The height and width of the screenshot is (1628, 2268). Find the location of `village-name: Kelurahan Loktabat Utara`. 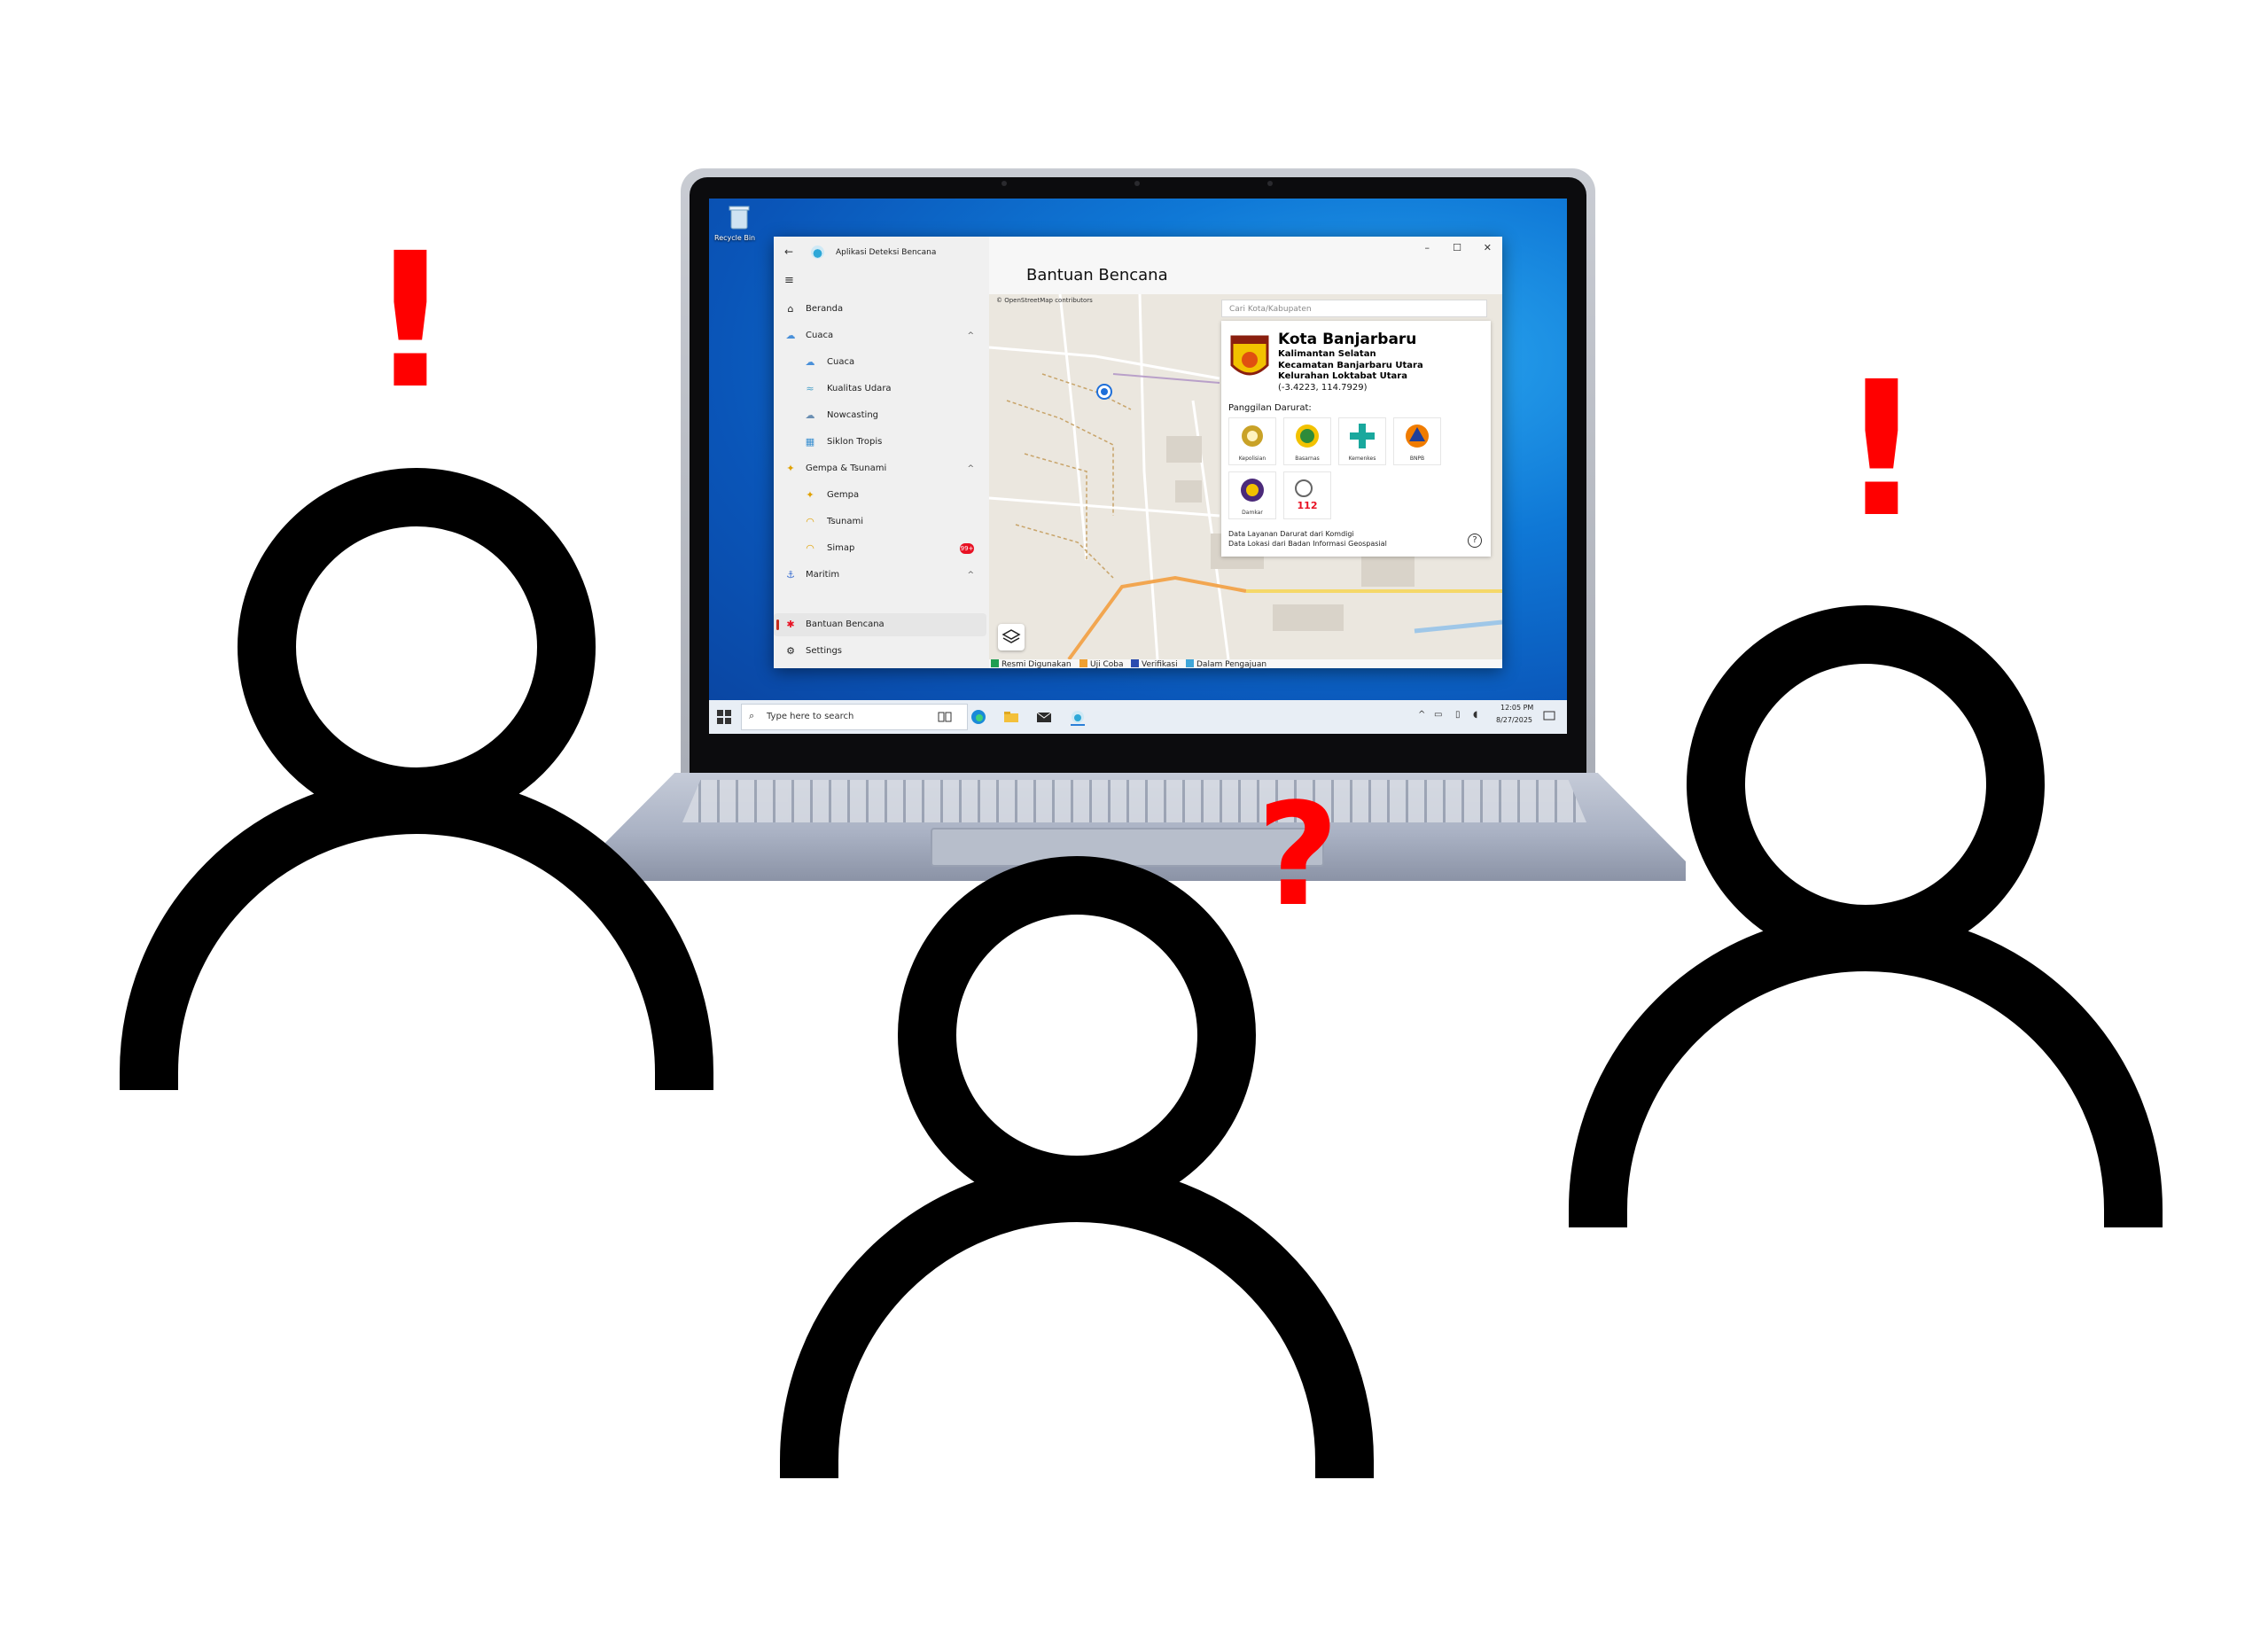

village-name: Kelurahan Loktabat Utara is located at coordinates (1342, 376).